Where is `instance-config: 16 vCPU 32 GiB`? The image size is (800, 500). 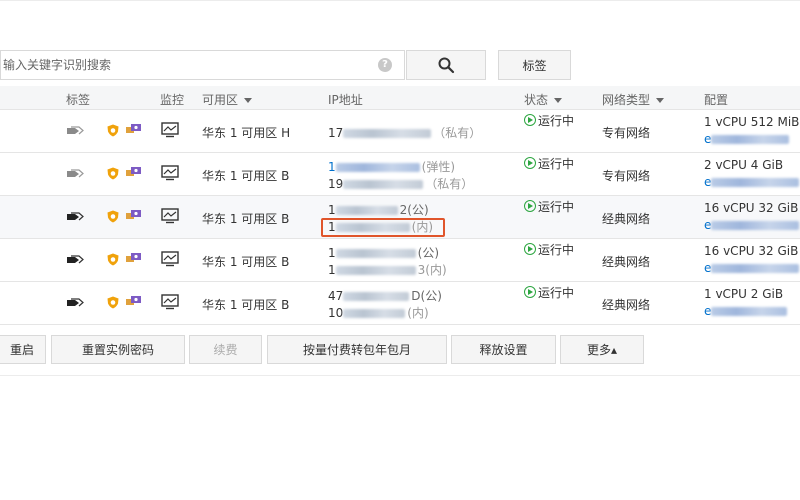 instance-config: 16 vCPU 32 GiB is located at coordinates (751, 251).